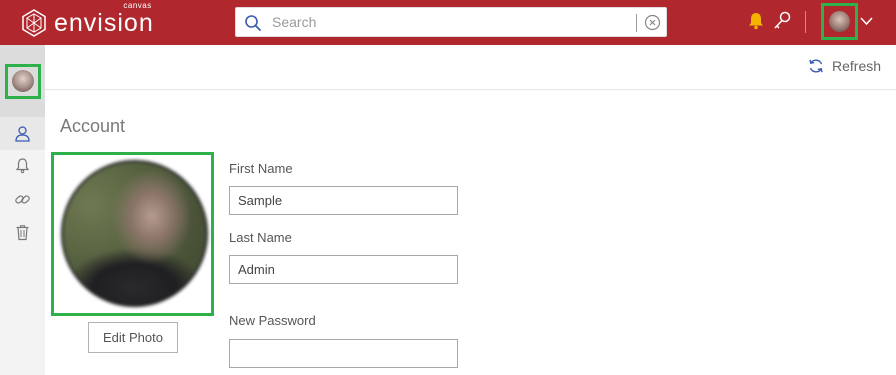 The image size is (896, 375). I want to click on search-input, so click(452, 22).